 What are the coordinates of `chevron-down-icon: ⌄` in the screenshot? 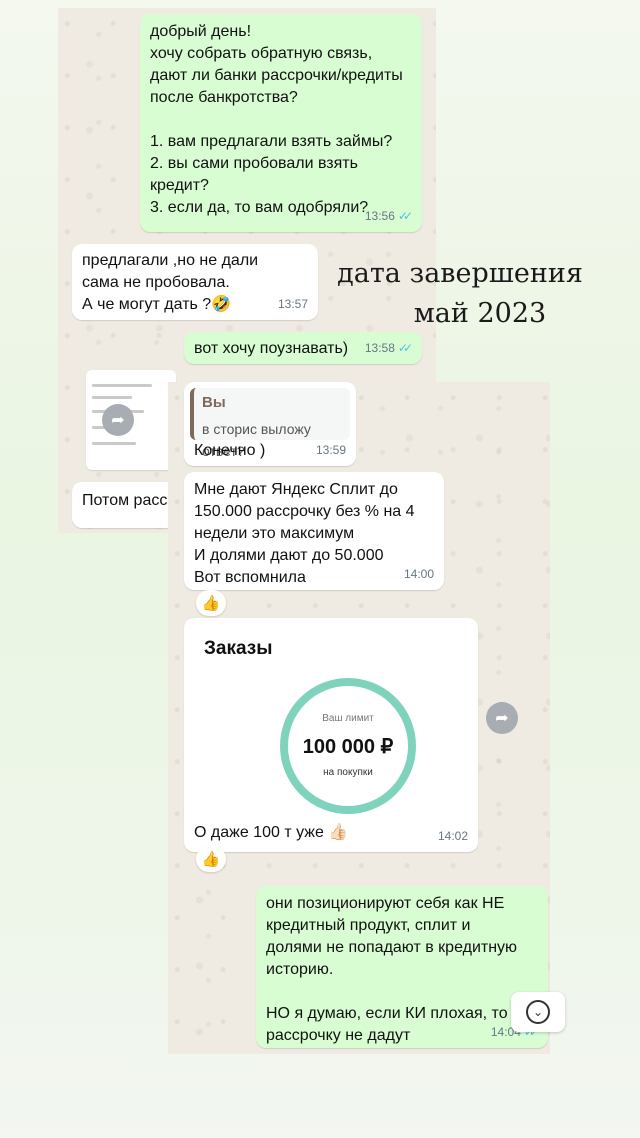 It's located at (538, 1012).